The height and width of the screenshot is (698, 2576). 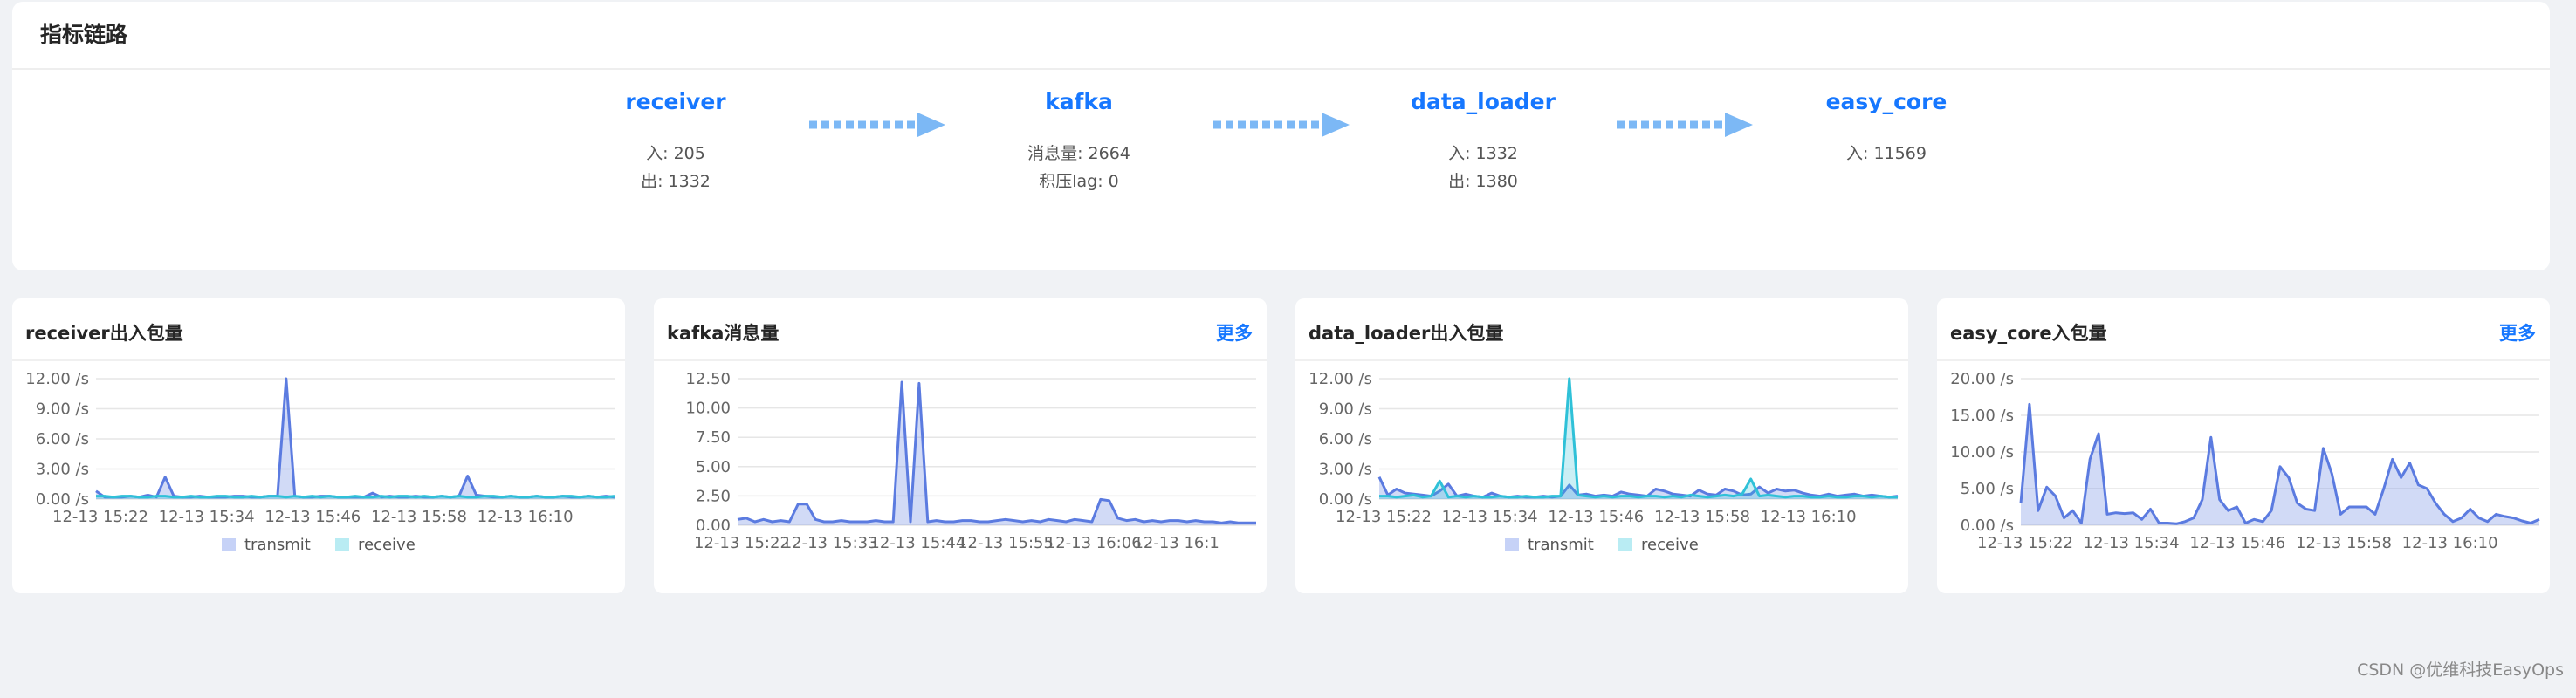 What do you see at coordinates (708, 379) in the screenshot?
I see `y-tick-label: 12.50` at bounding box center [708, 379].